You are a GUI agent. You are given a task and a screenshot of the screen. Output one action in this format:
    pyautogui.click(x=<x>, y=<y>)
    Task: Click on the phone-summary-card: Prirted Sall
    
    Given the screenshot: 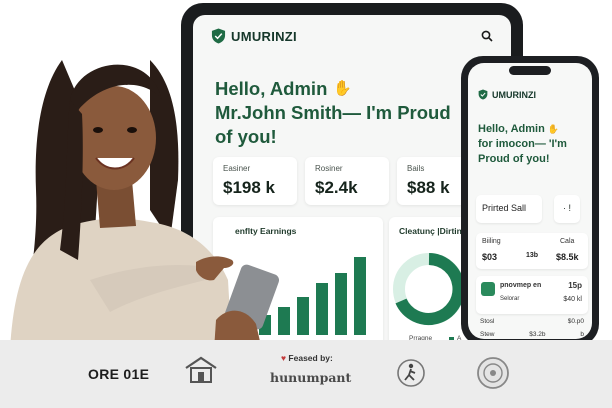 What is the action you would take?
    pyautogui.click(x=509, y=209)
    